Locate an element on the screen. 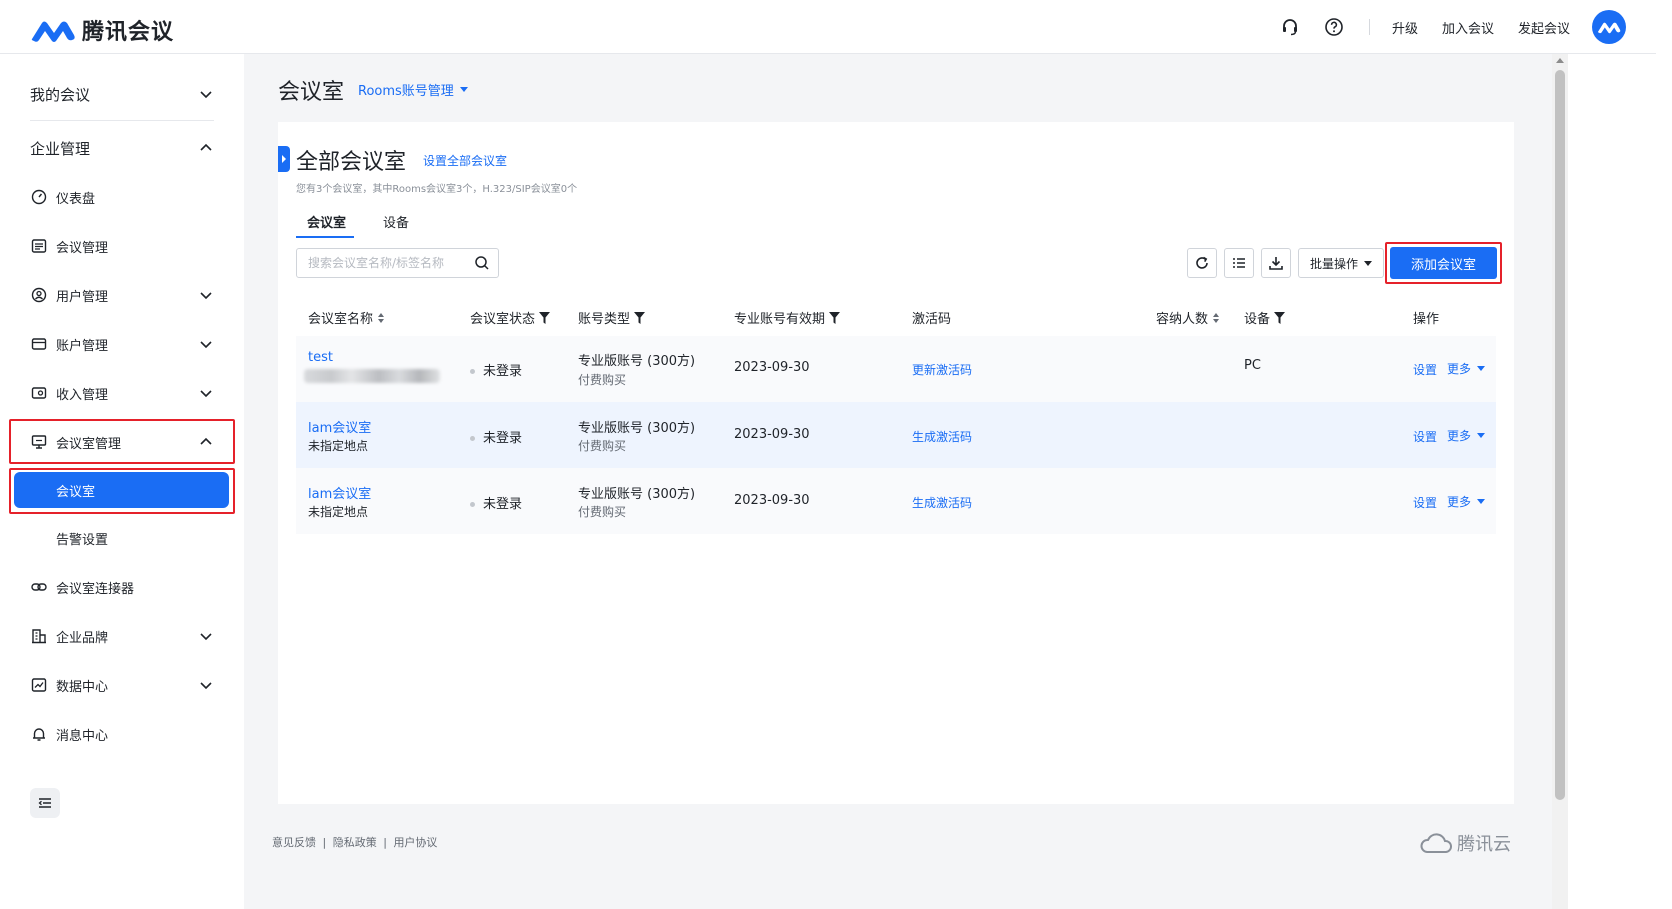 Image resolution: width=1672 pixels, height=909 pixels. refresh-icon is located at coordinates (1202, 262).